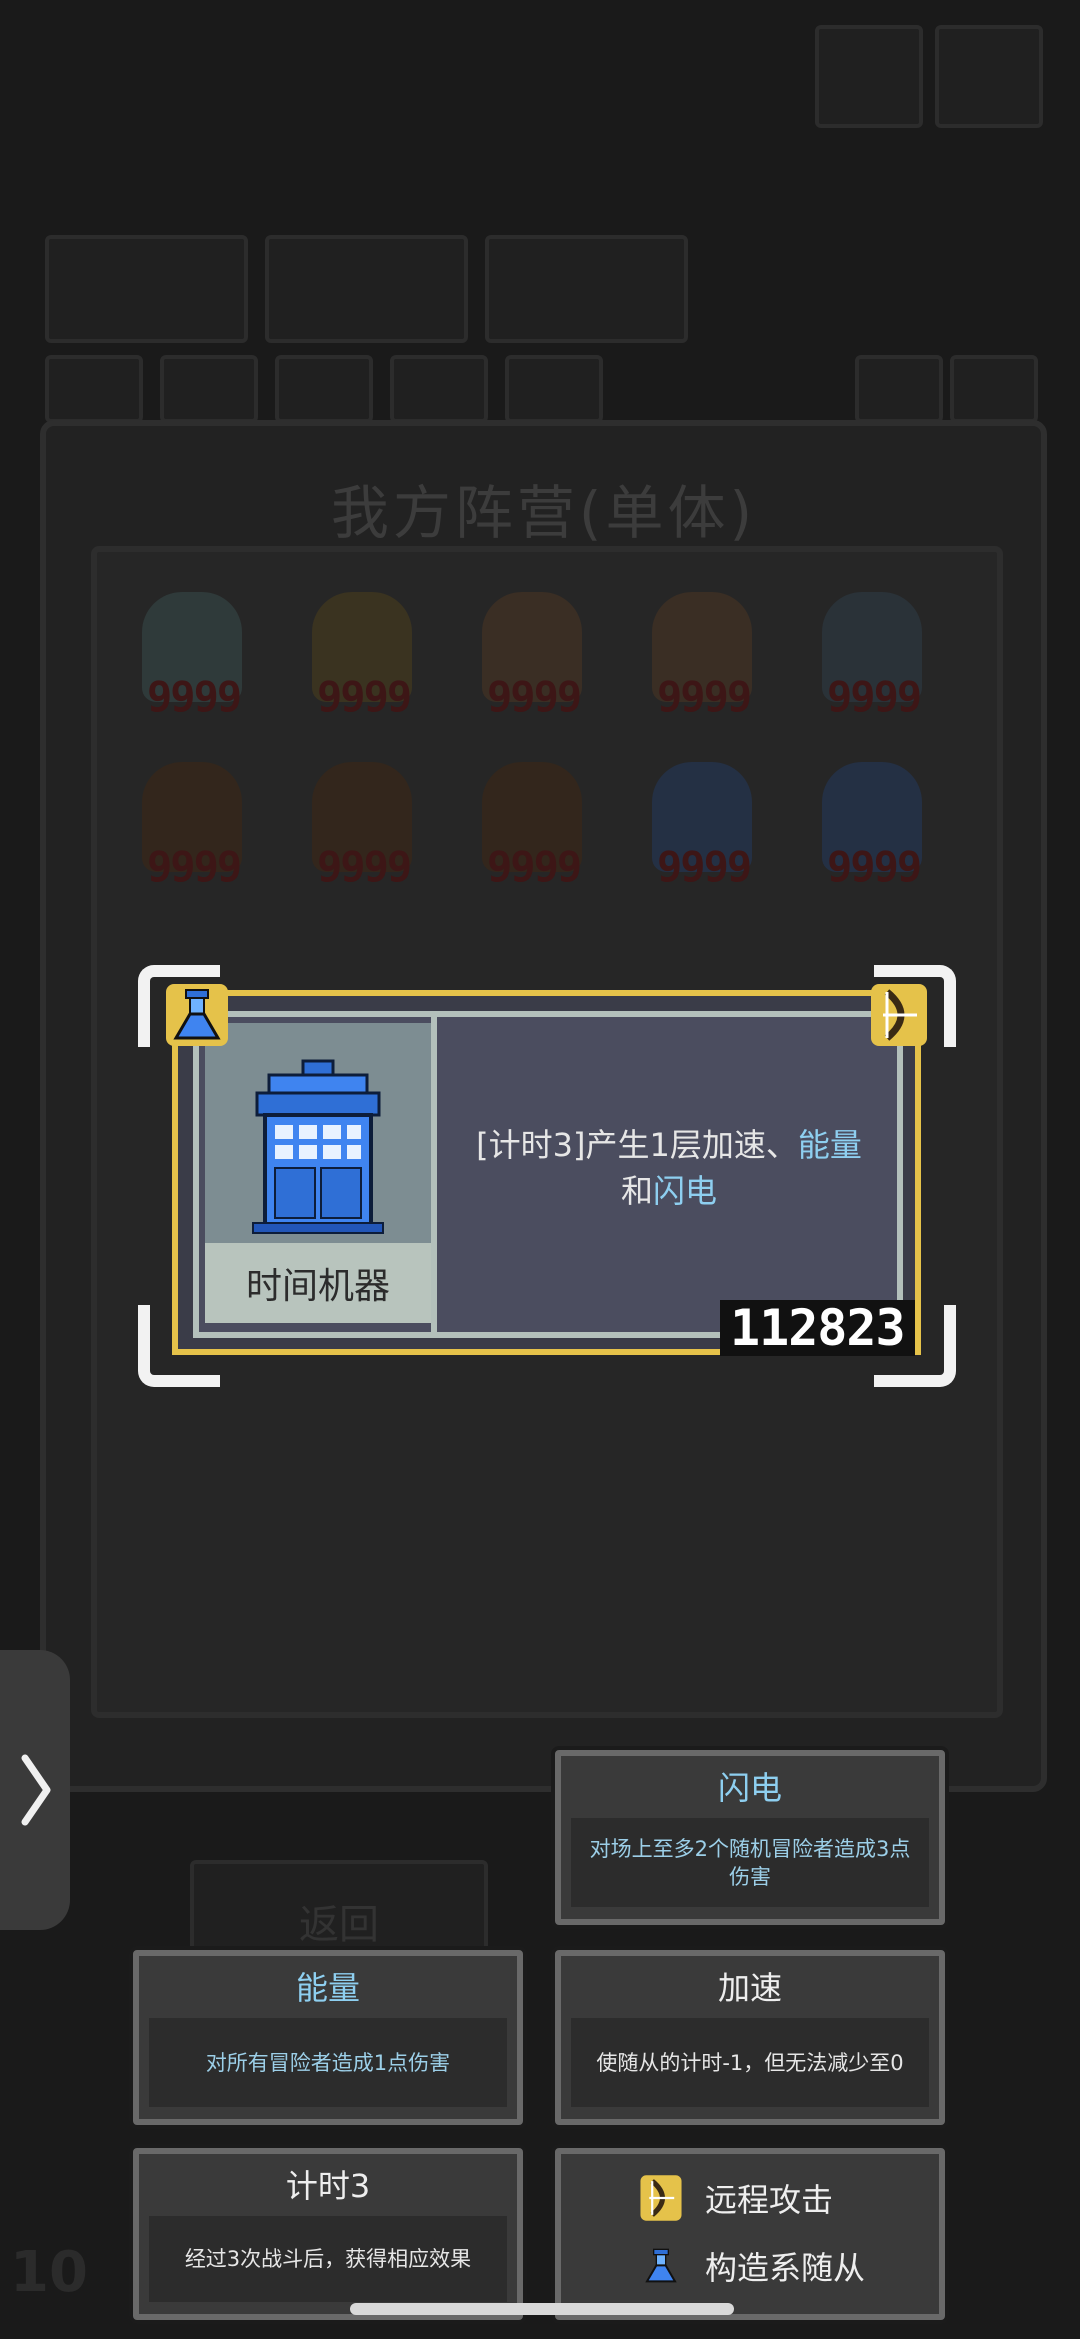 This screenshot has height=2339, width=1080. Describe the element at coordinates (750, 2062) in the screenshot. I see `tooltip-body: 使随从的计时-1，但无法减少至0` at that location.